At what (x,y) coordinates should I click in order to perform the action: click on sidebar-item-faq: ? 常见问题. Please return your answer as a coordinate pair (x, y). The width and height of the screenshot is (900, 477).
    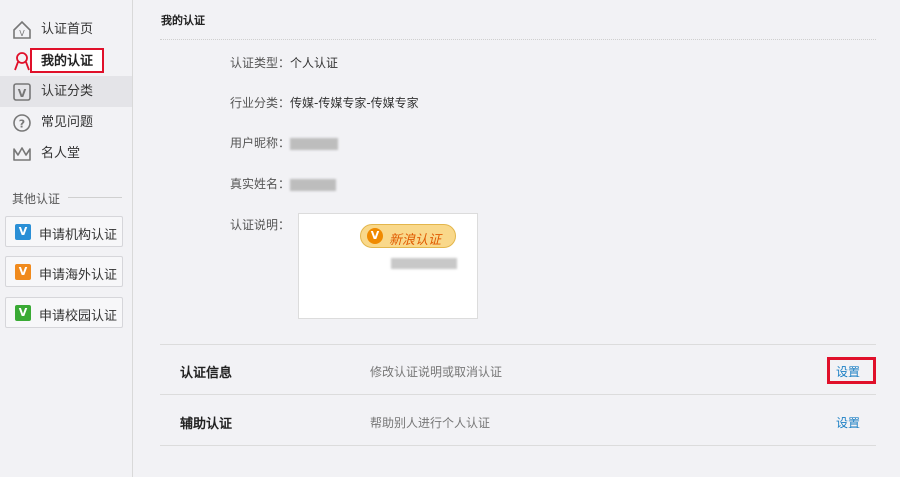
    Looking at the image, I should click on (66, 122).